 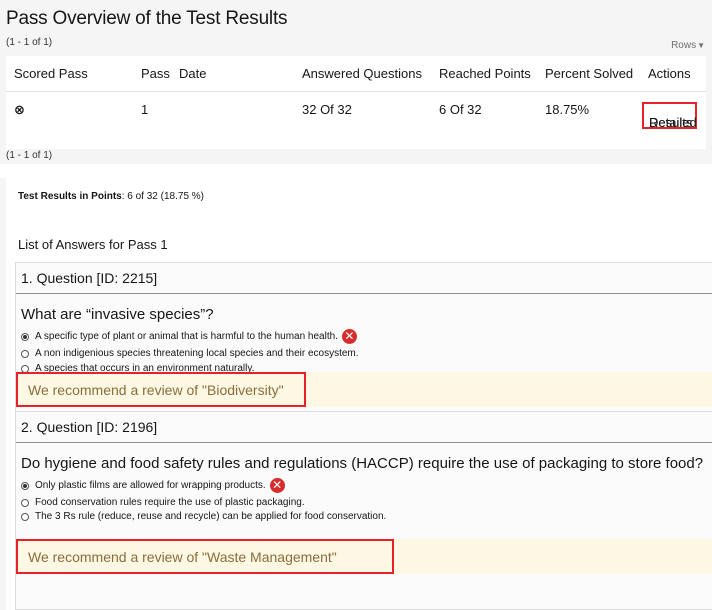 I want to click on question-text: What are “invasive species”?, so click(x=117, y=314).